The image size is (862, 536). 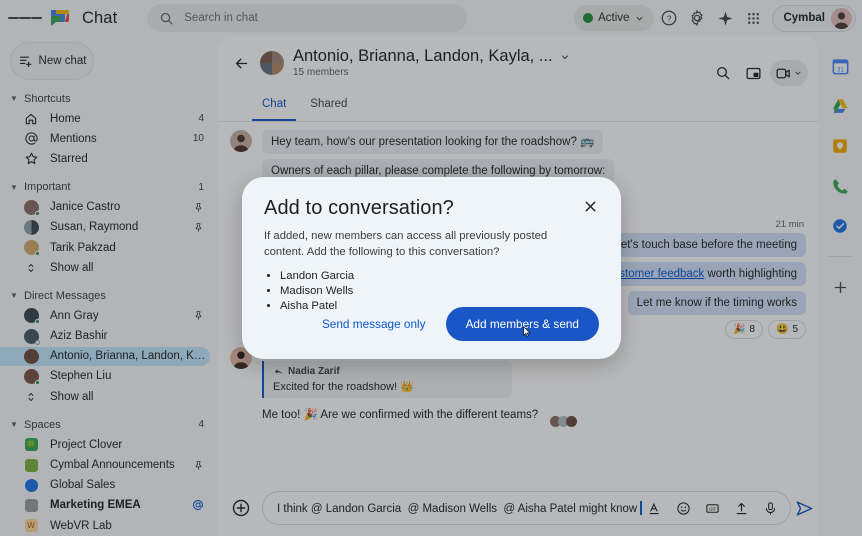 What do you see at coordinates (439, 276) in the screenshot?
I see `list-item: Landon Garcia` at bounding box center [439, 276].